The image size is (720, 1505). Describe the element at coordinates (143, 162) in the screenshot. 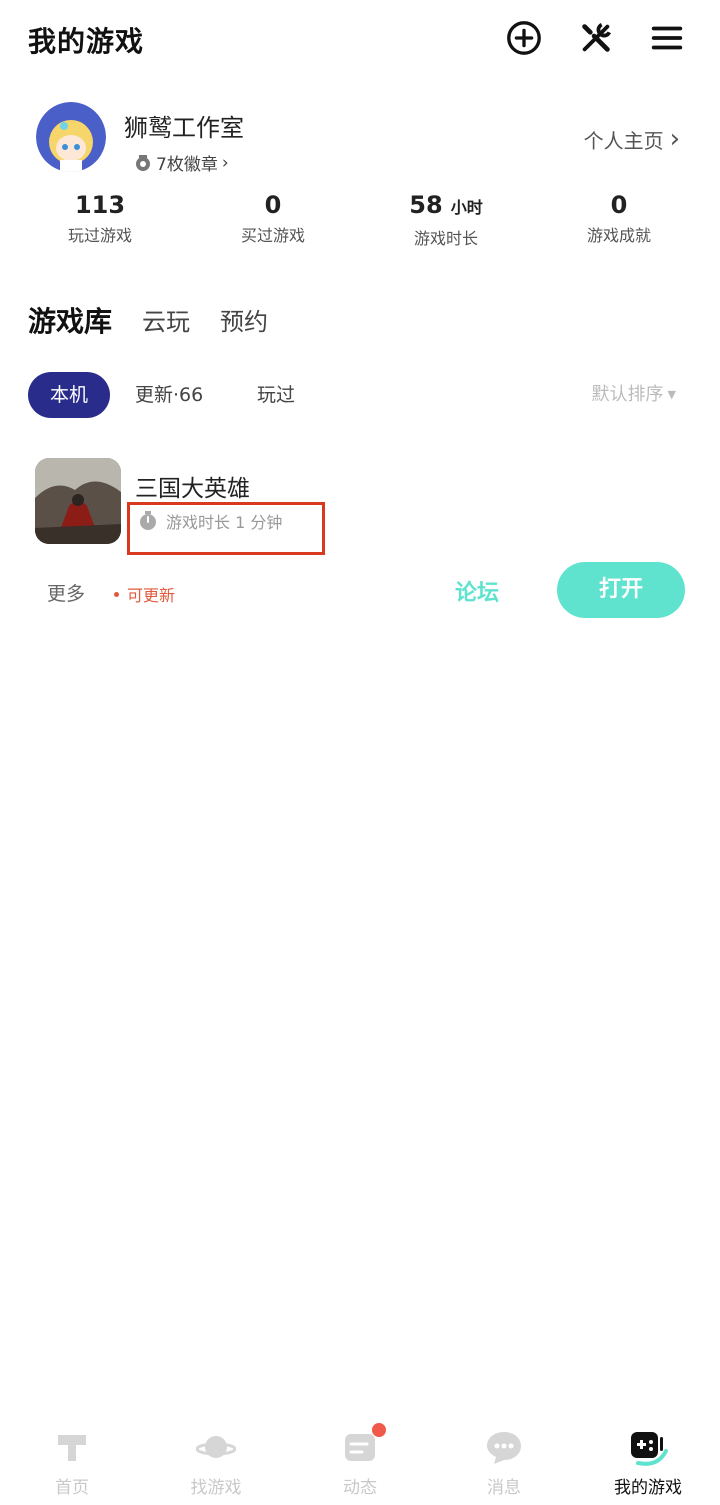

I see `medal-icon` at that location.